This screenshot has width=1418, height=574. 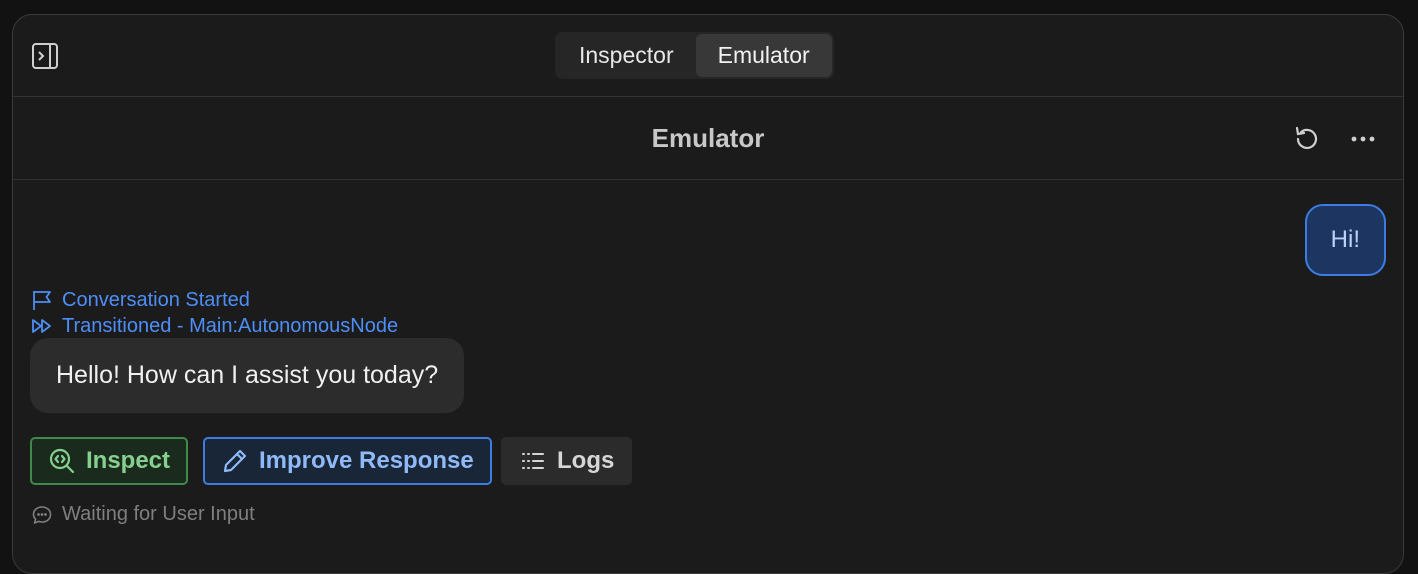 I want to click on sidebar-toggle-icon, so click(x=45, y=56).